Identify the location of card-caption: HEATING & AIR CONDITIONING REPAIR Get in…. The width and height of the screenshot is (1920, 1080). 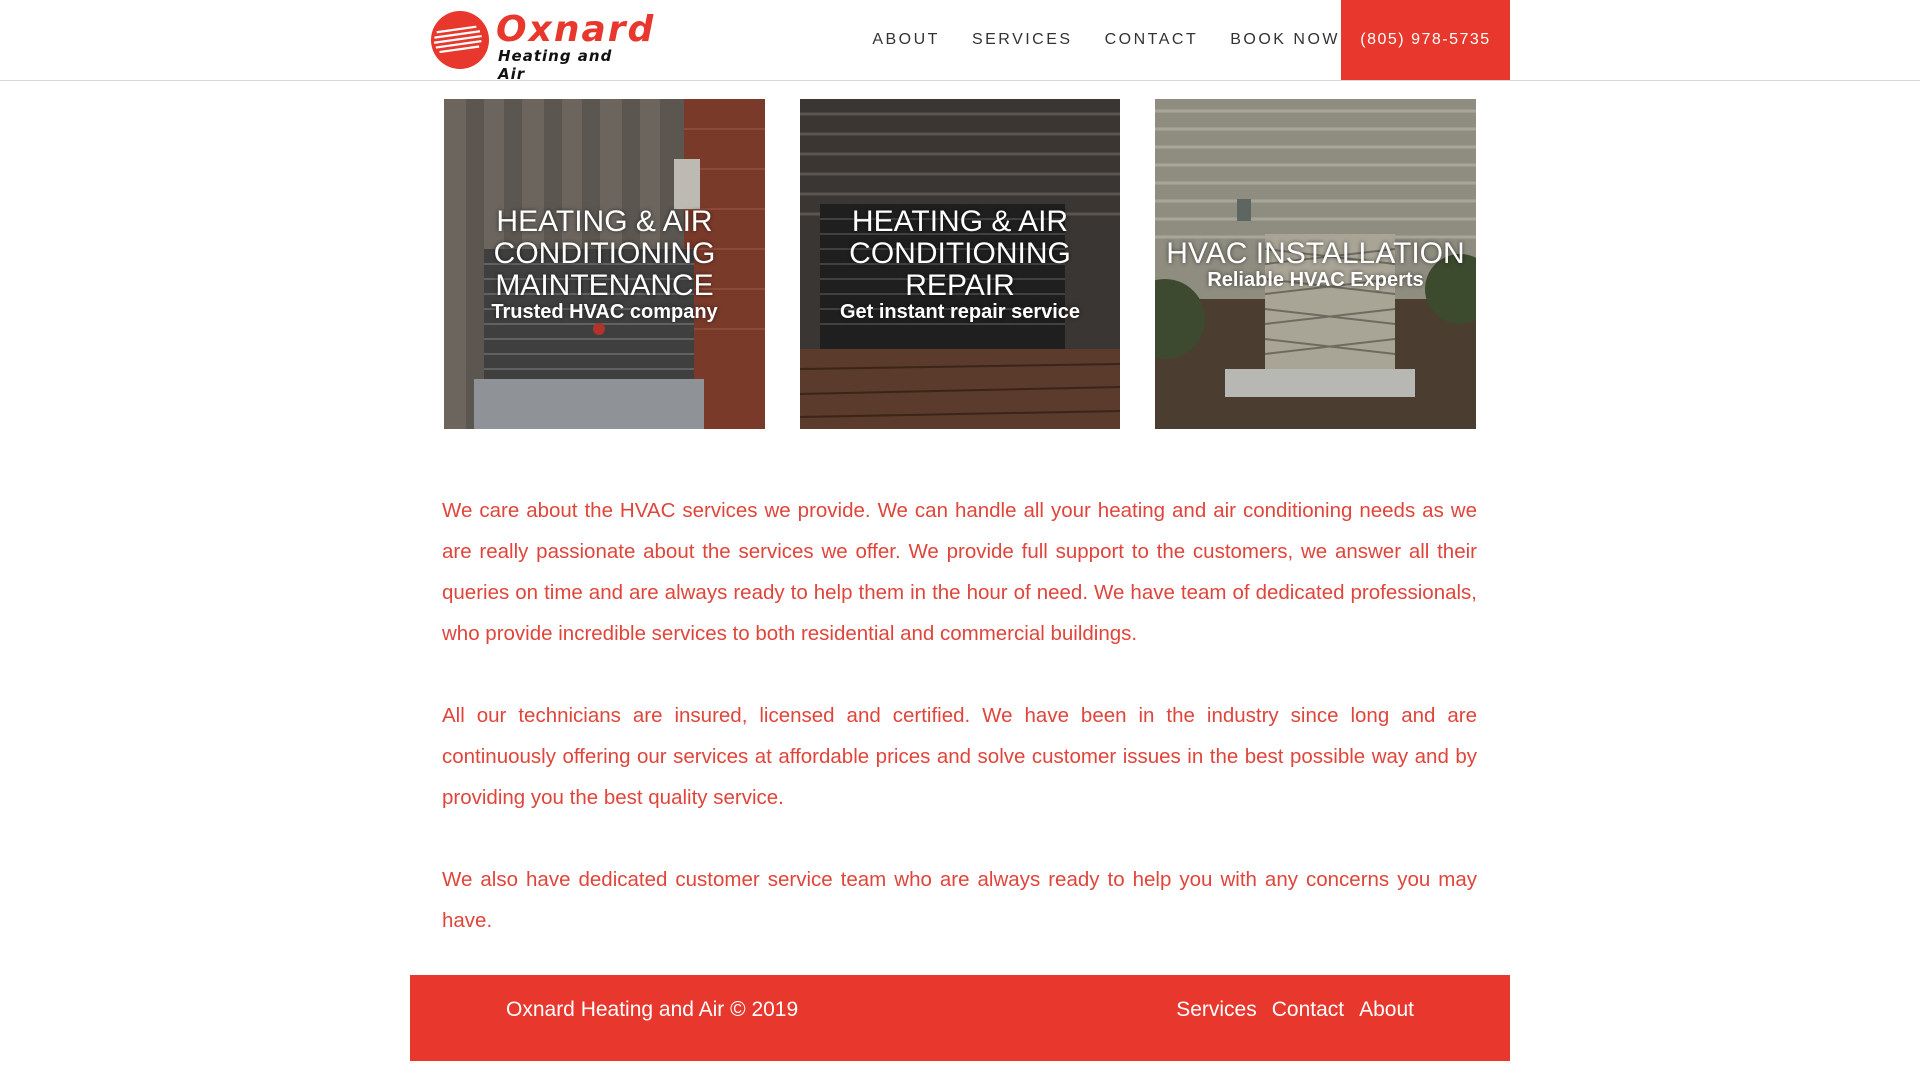
(960, 265).